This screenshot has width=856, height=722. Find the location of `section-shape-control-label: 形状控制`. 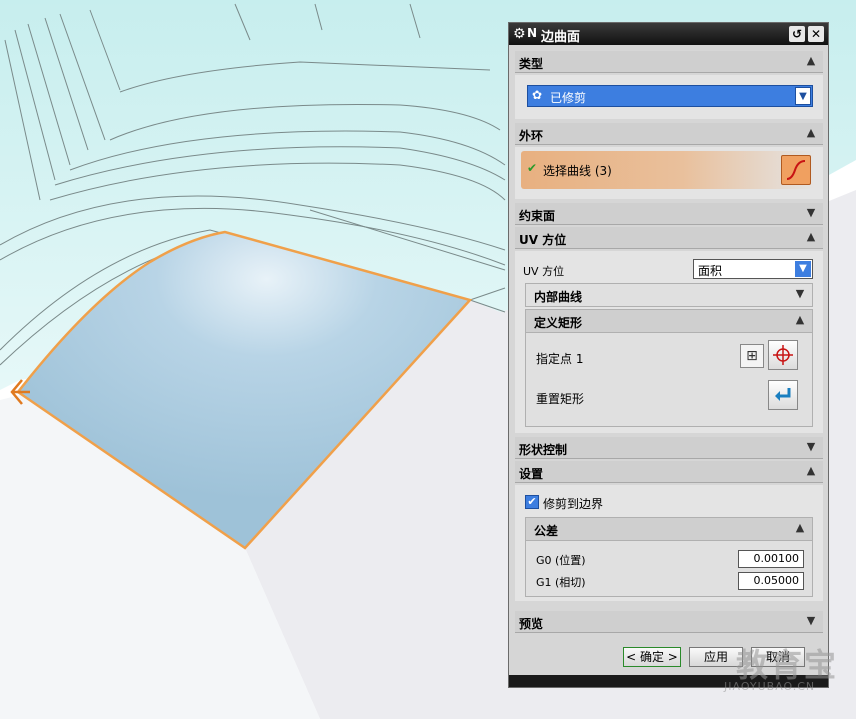

section-shape-control-label: 形状控制 is located at coordinates (543, 450).